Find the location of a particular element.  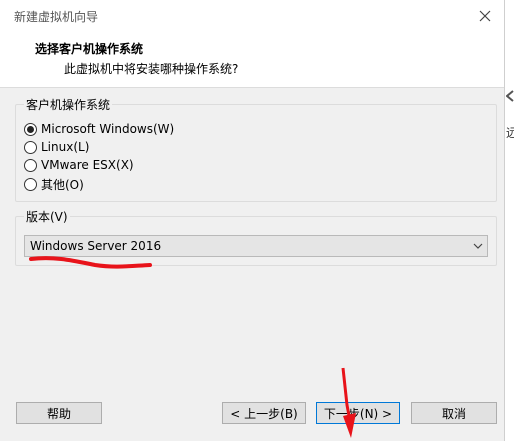

window-title: 新建虚拟机向导 is located at coordinates (56, 17).